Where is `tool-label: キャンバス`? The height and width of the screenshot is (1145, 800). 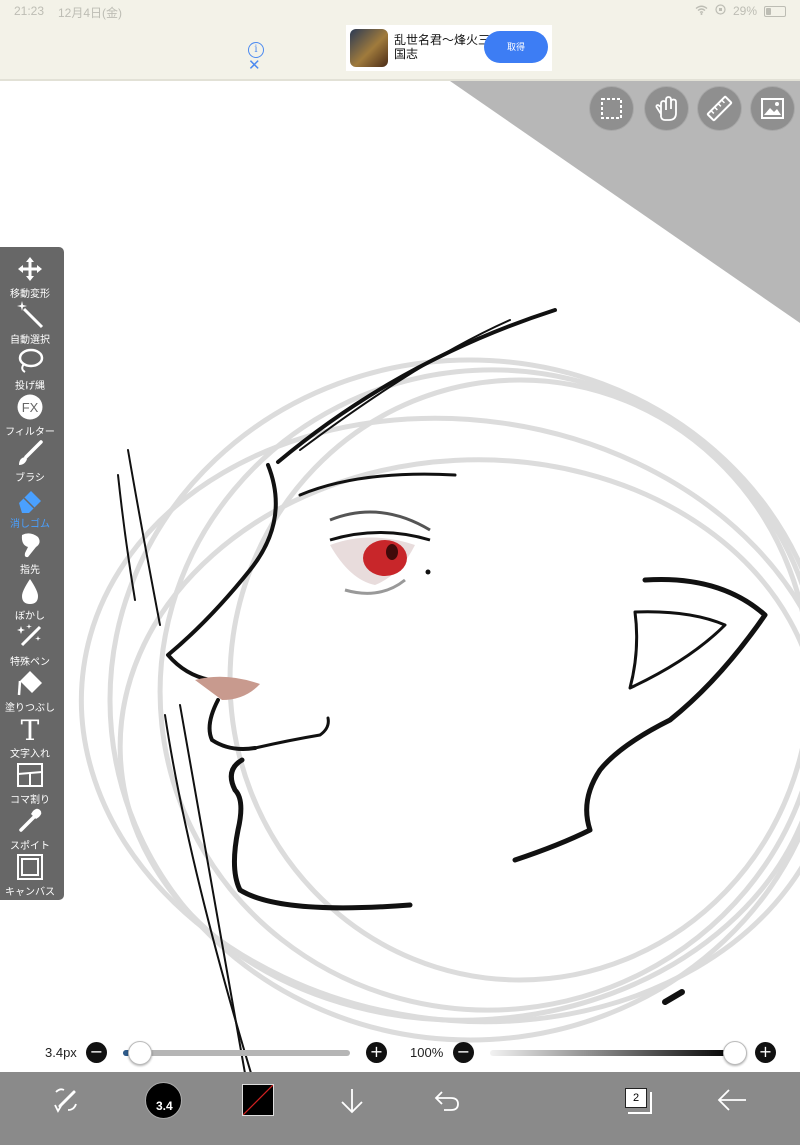
tool-label: キャンバス is located at coordinates (30, 892).